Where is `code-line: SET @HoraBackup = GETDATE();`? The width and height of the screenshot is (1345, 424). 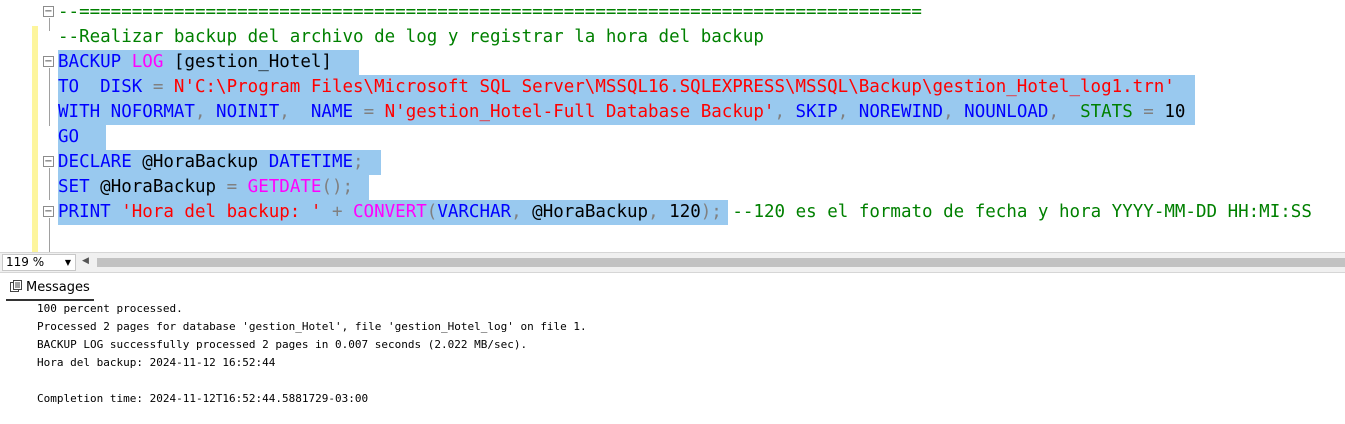
code-line: SET @HoraBackup = GETDATE(); is located at coordinates (205, 187).